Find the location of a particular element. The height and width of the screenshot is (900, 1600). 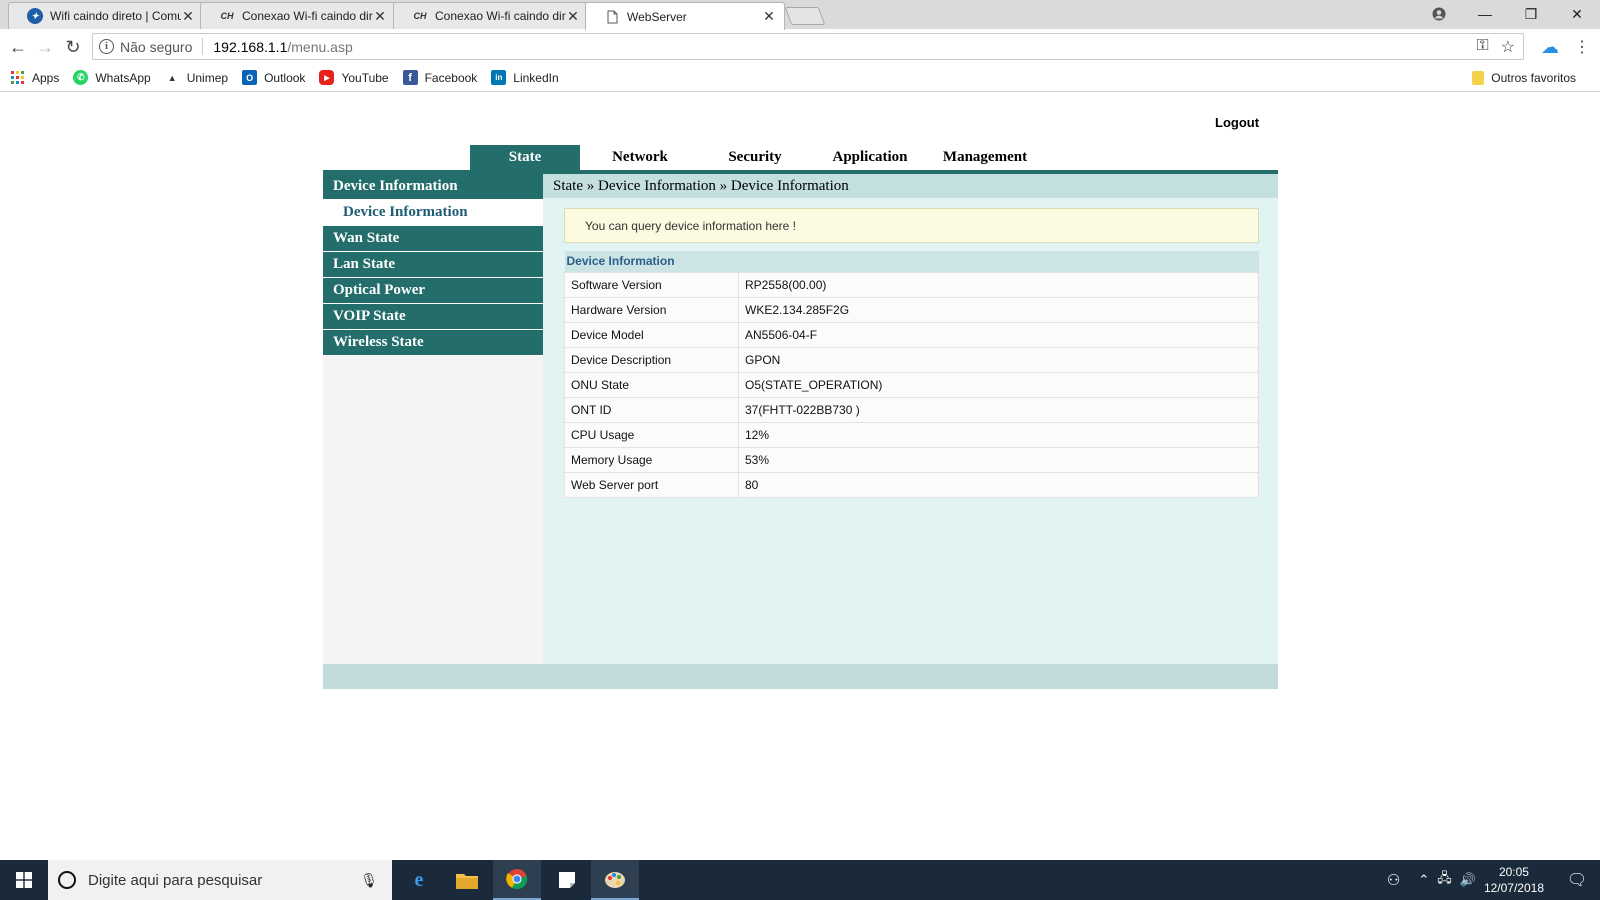

row-value: O5(STATE_OPERATION) is located at coordinates (998, 384).